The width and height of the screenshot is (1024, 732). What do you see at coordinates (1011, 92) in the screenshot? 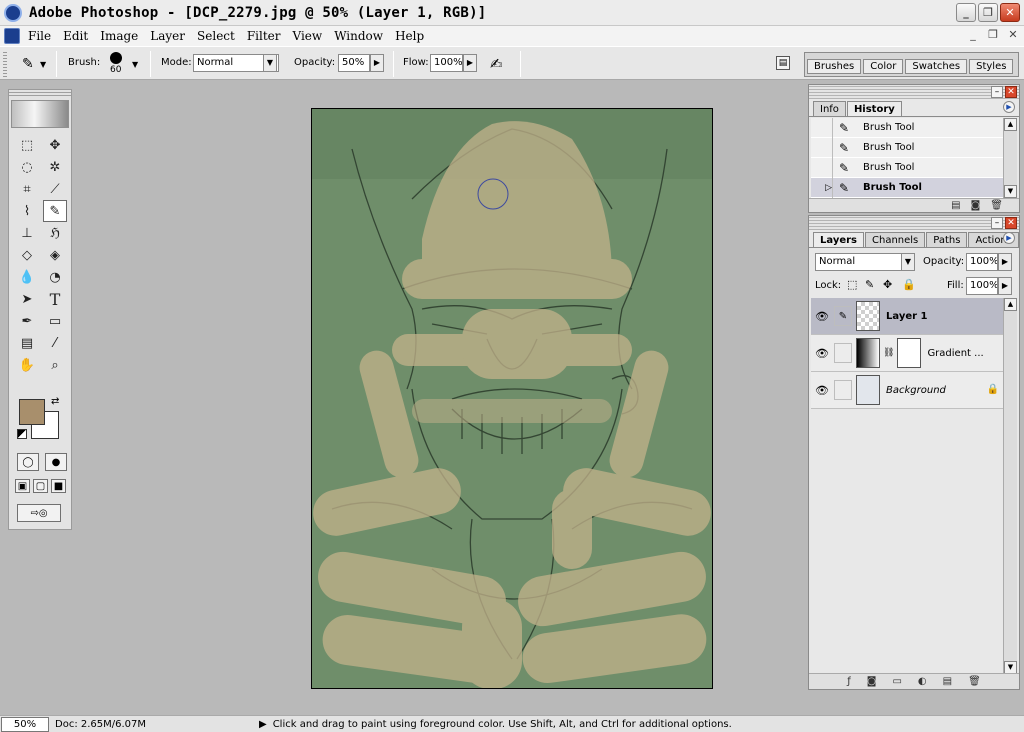
I see `history-close-button: ✕` at bounding box center [1011, 92].